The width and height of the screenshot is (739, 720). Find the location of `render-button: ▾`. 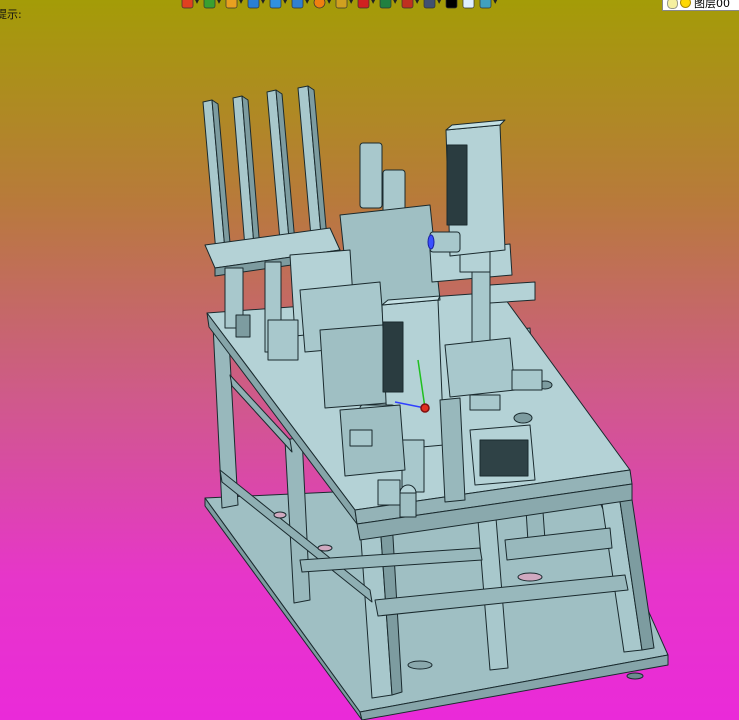

render-button: ▾ is located at coordinates (322, 5).